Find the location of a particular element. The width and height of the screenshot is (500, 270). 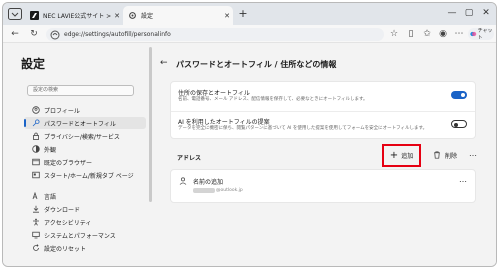

tab-nec-lavie: NEC LAVIE公式サイト > サービス＆サ... ✕ is located at coordinates (74, 15).